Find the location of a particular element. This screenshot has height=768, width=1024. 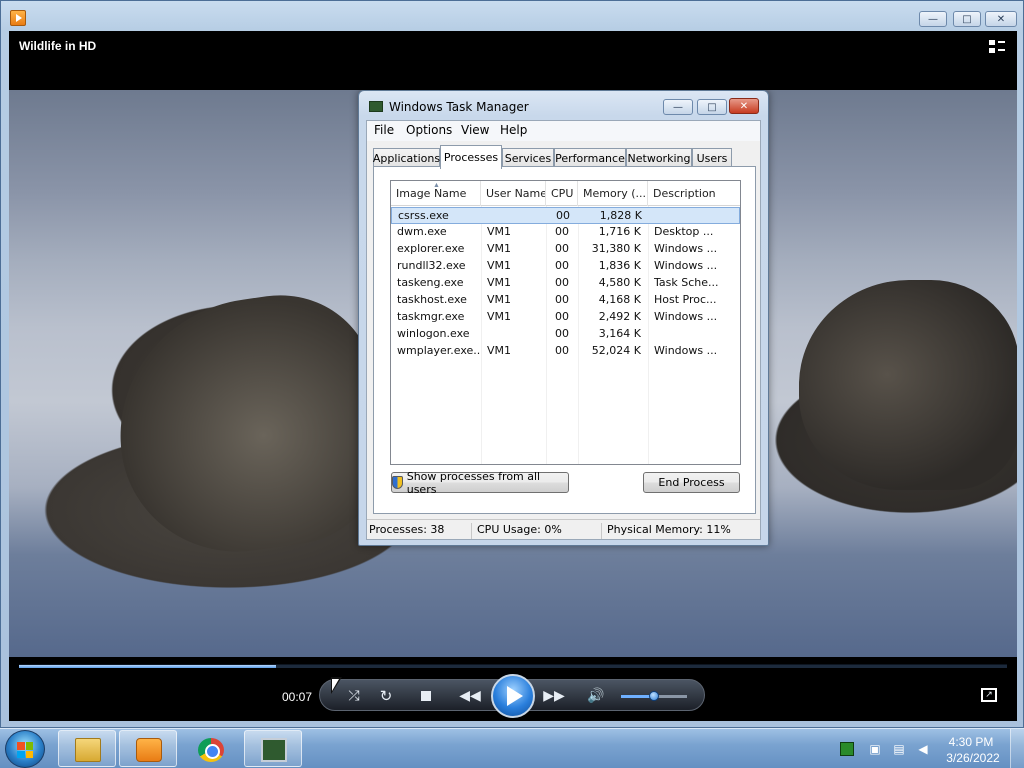

minimize-button: — is located at coordinates (933, 19).